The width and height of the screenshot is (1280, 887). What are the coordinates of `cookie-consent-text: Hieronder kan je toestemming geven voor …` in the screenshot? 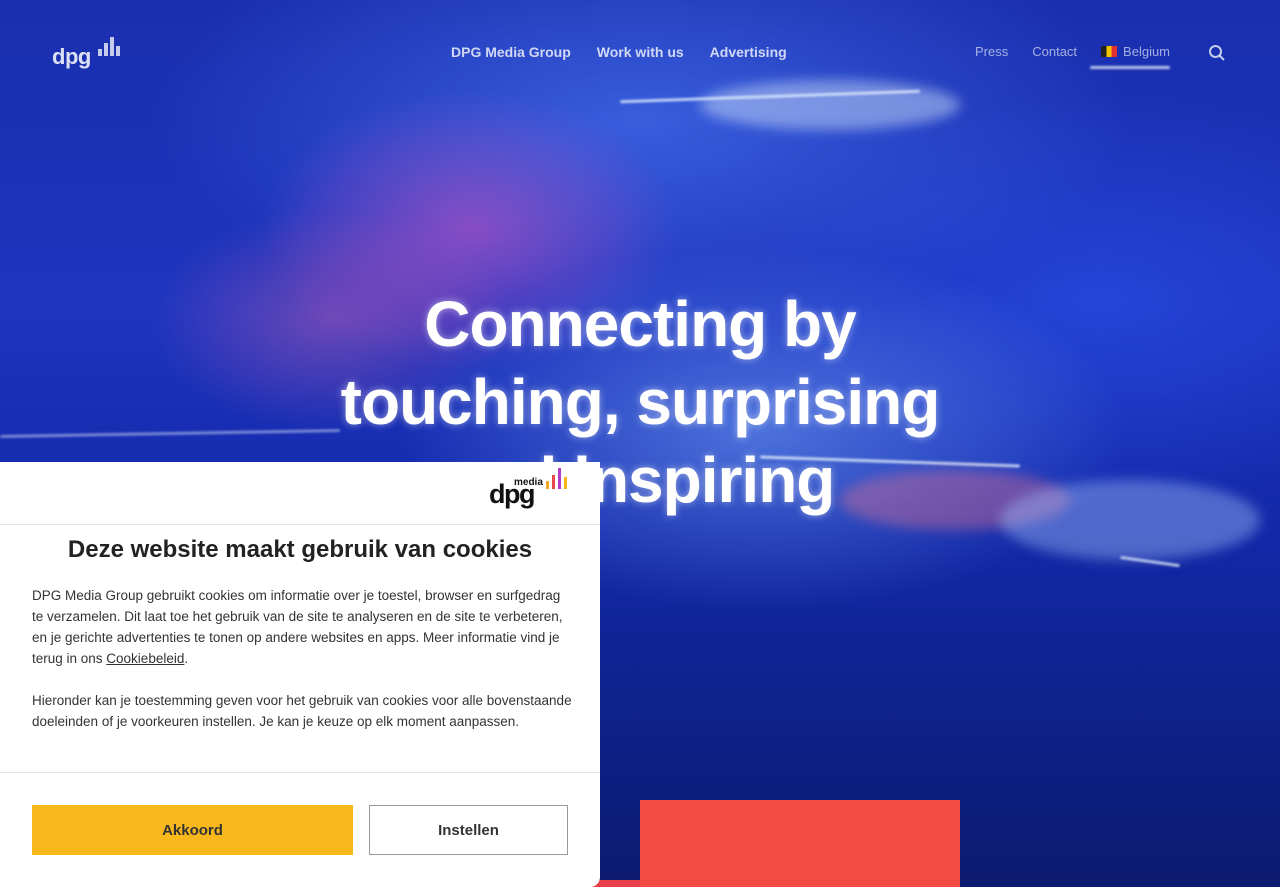 It's located at (302, 711).